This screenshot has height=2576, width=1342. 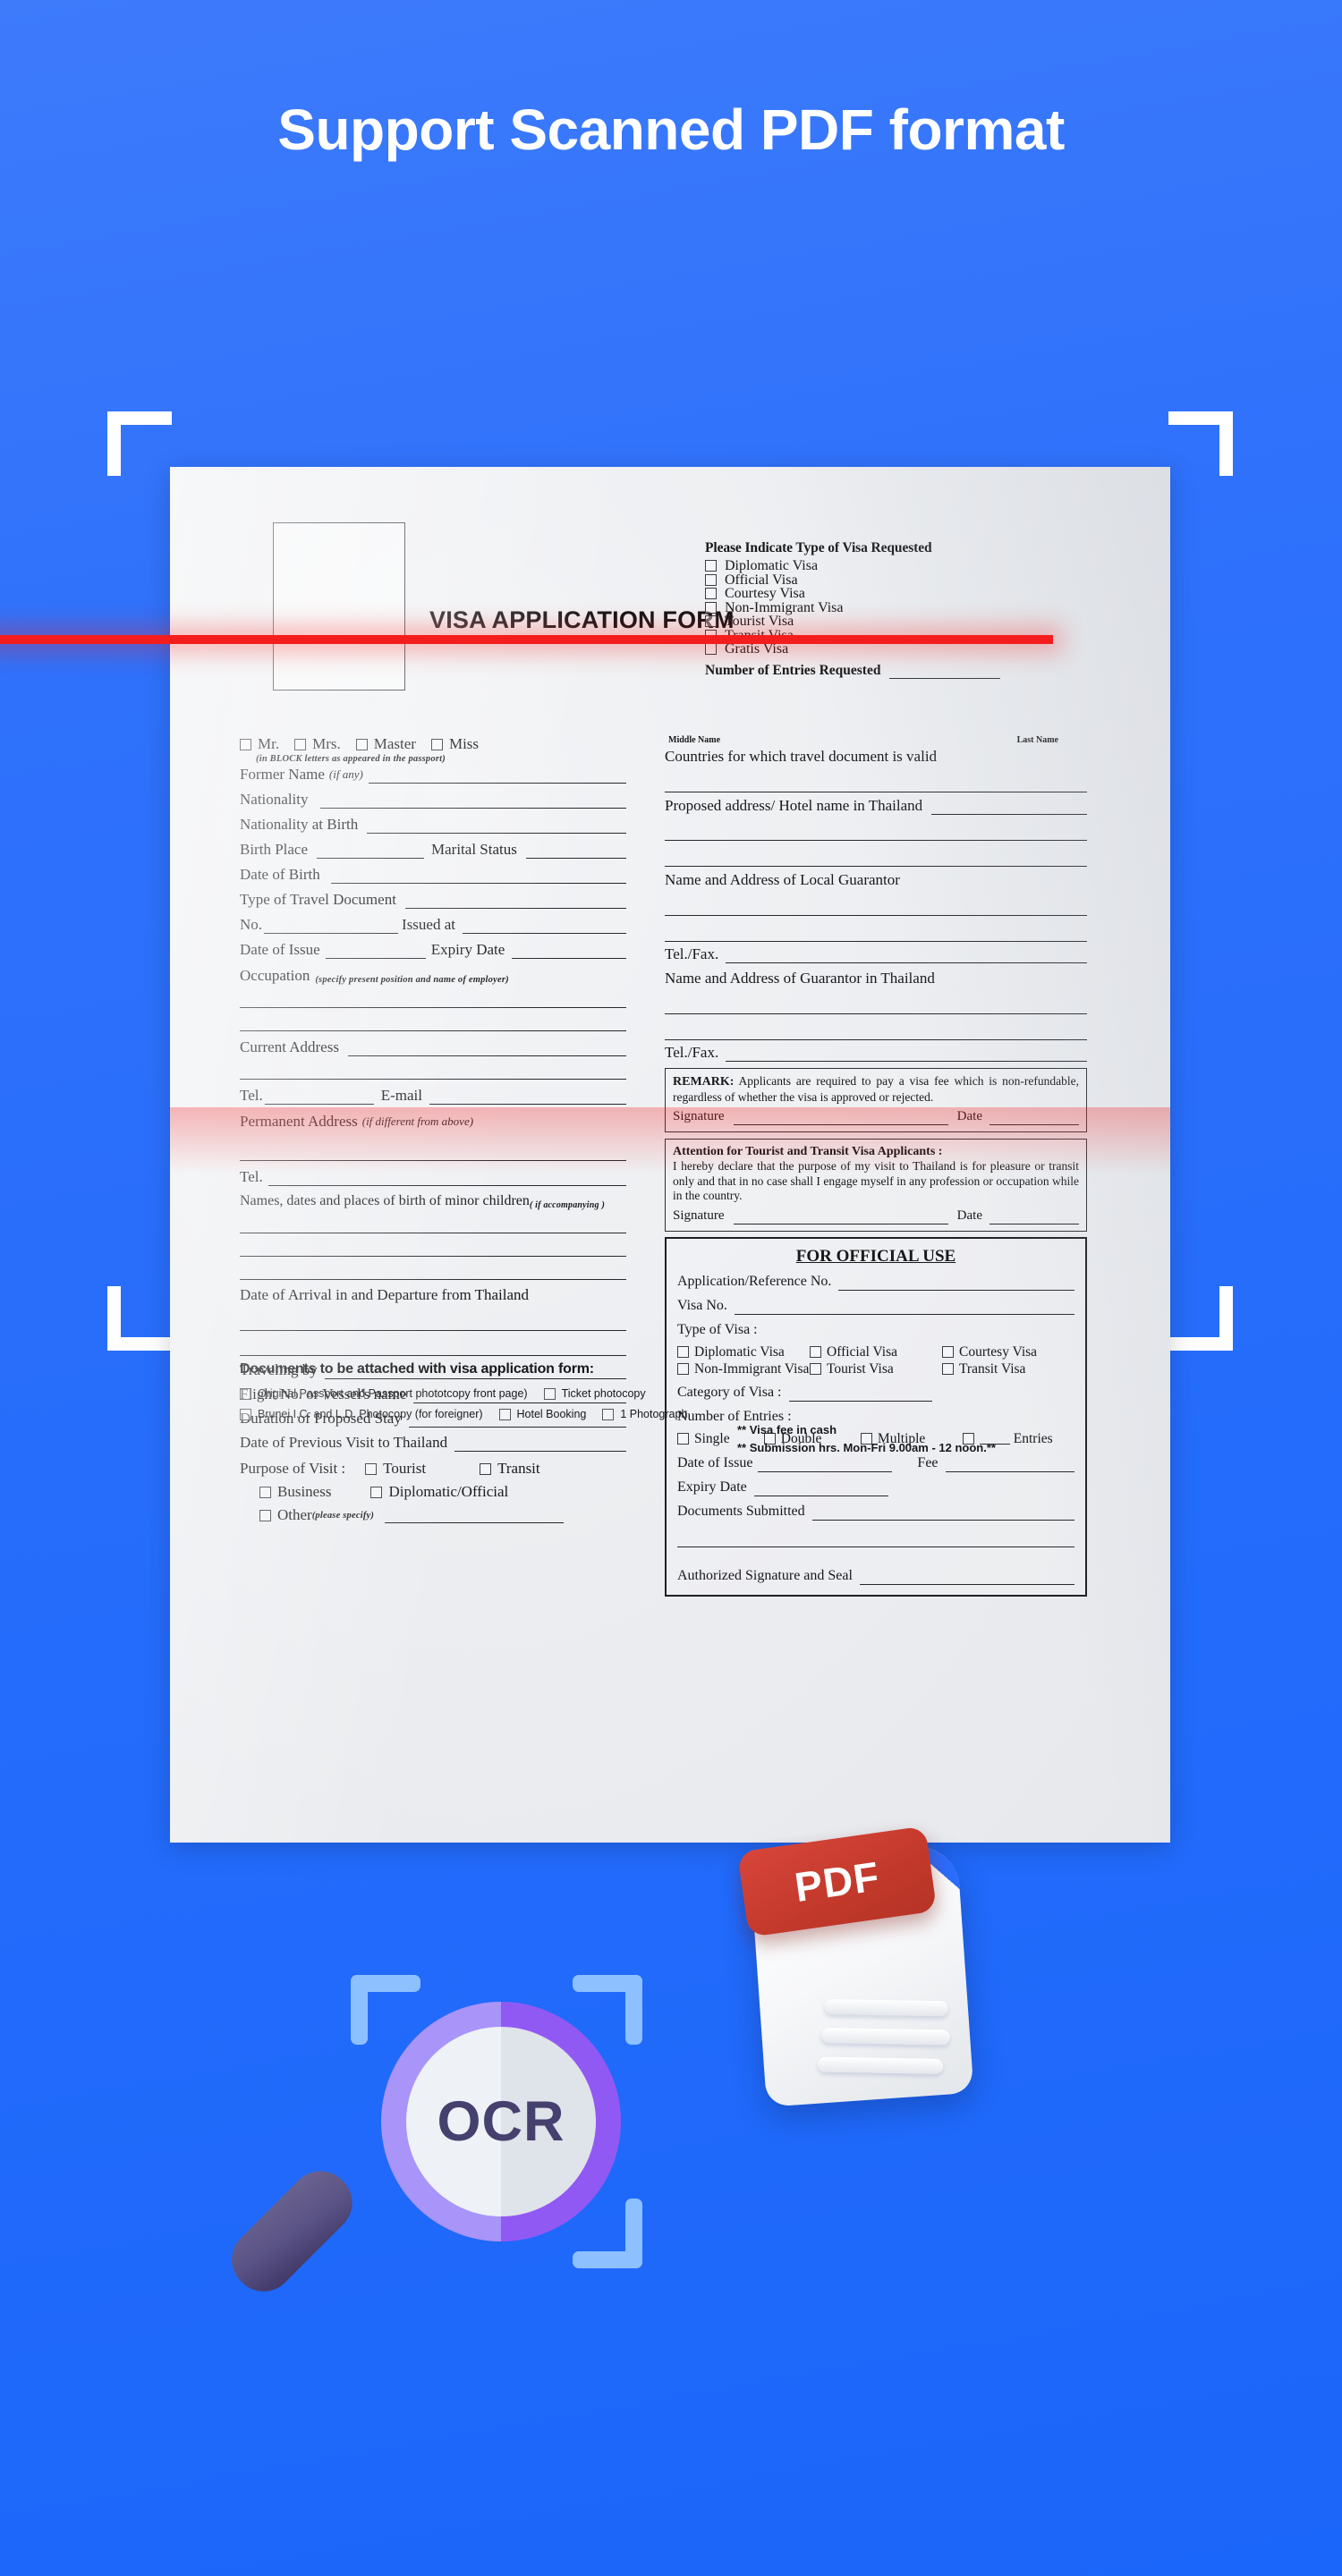 What do you see at coordinates (433, 1146) in the screenshot?
I see `field-permanent-address-line` at bounding box center [433, 1146].